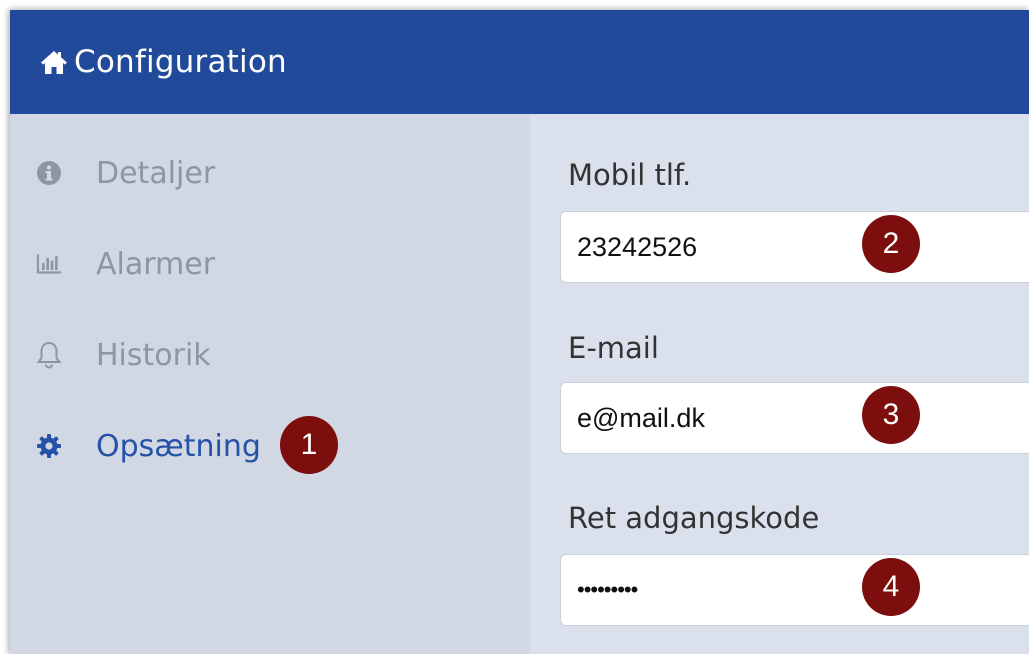  I want to click on gear-icon, so click(49, 446).